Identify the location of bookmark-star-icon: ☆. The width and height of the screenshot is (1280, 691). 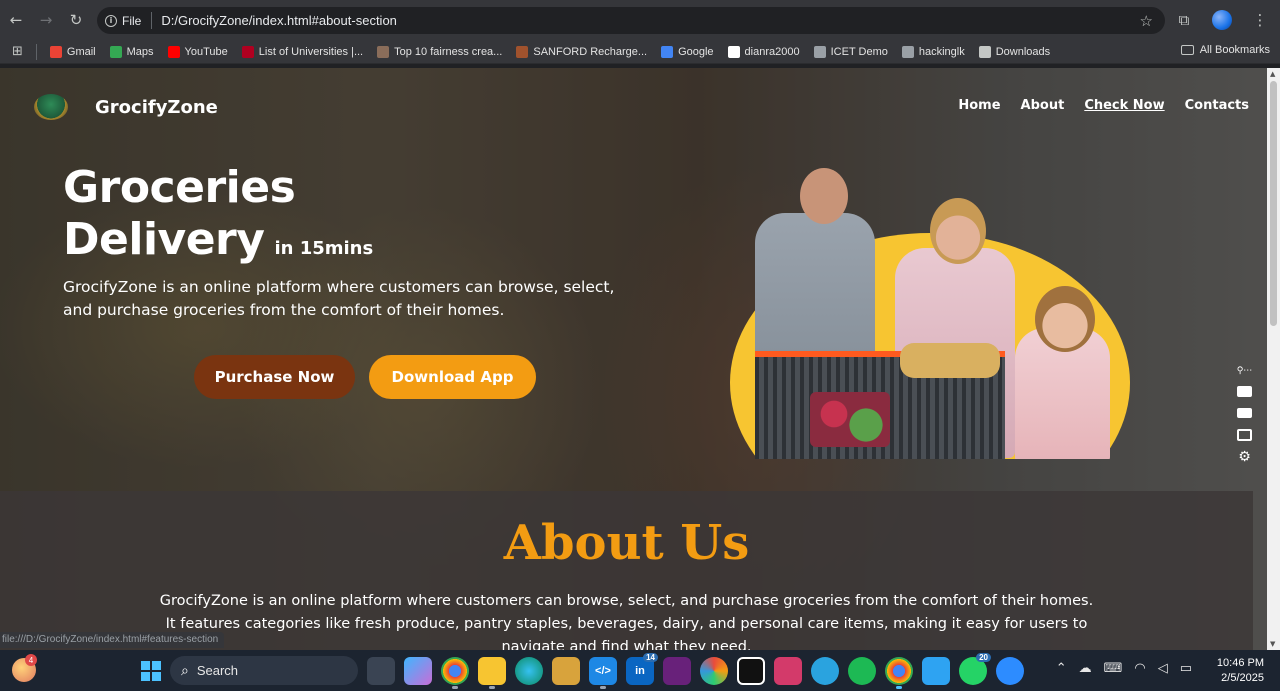
(1146, 21).